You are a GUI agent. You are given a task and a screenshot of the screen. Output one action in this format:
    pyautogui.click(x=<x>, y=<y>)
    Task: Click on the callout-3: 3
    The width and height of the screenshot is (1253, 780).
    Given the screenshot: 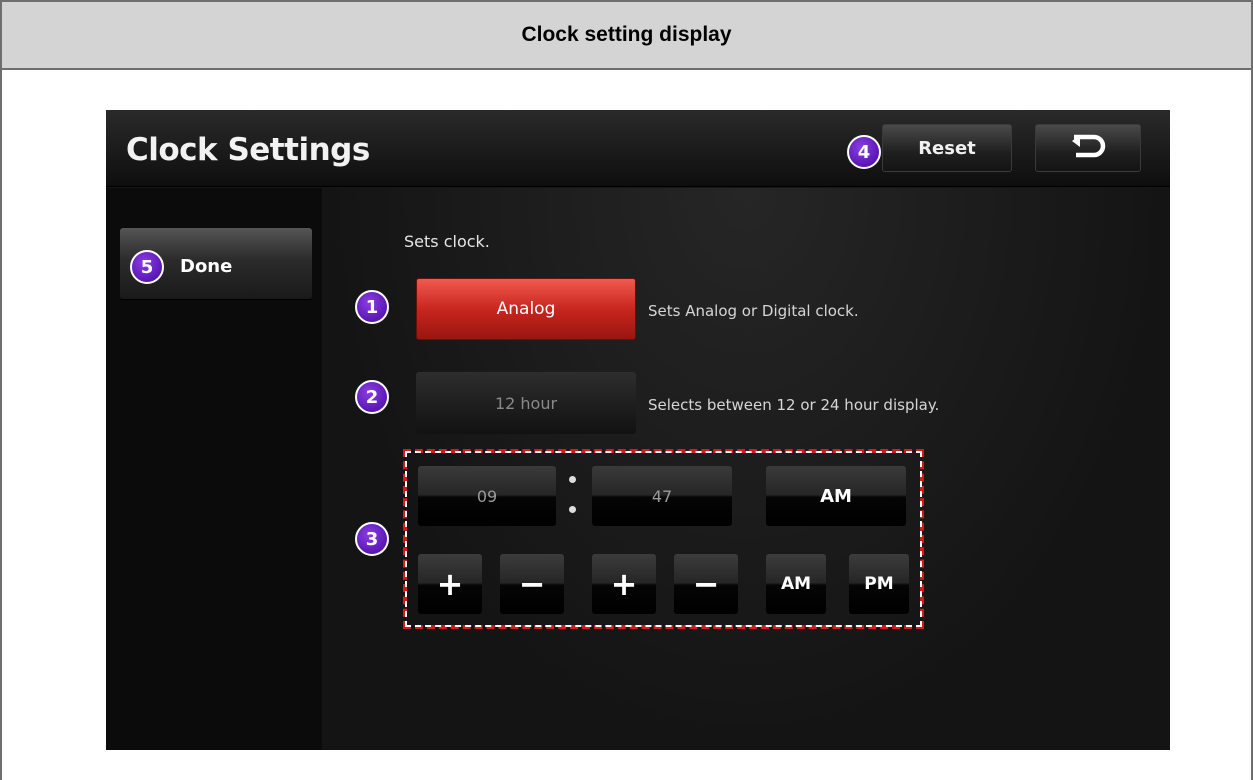 What is the action you would take?
    pyautogui.click(x=372, y=539)
    